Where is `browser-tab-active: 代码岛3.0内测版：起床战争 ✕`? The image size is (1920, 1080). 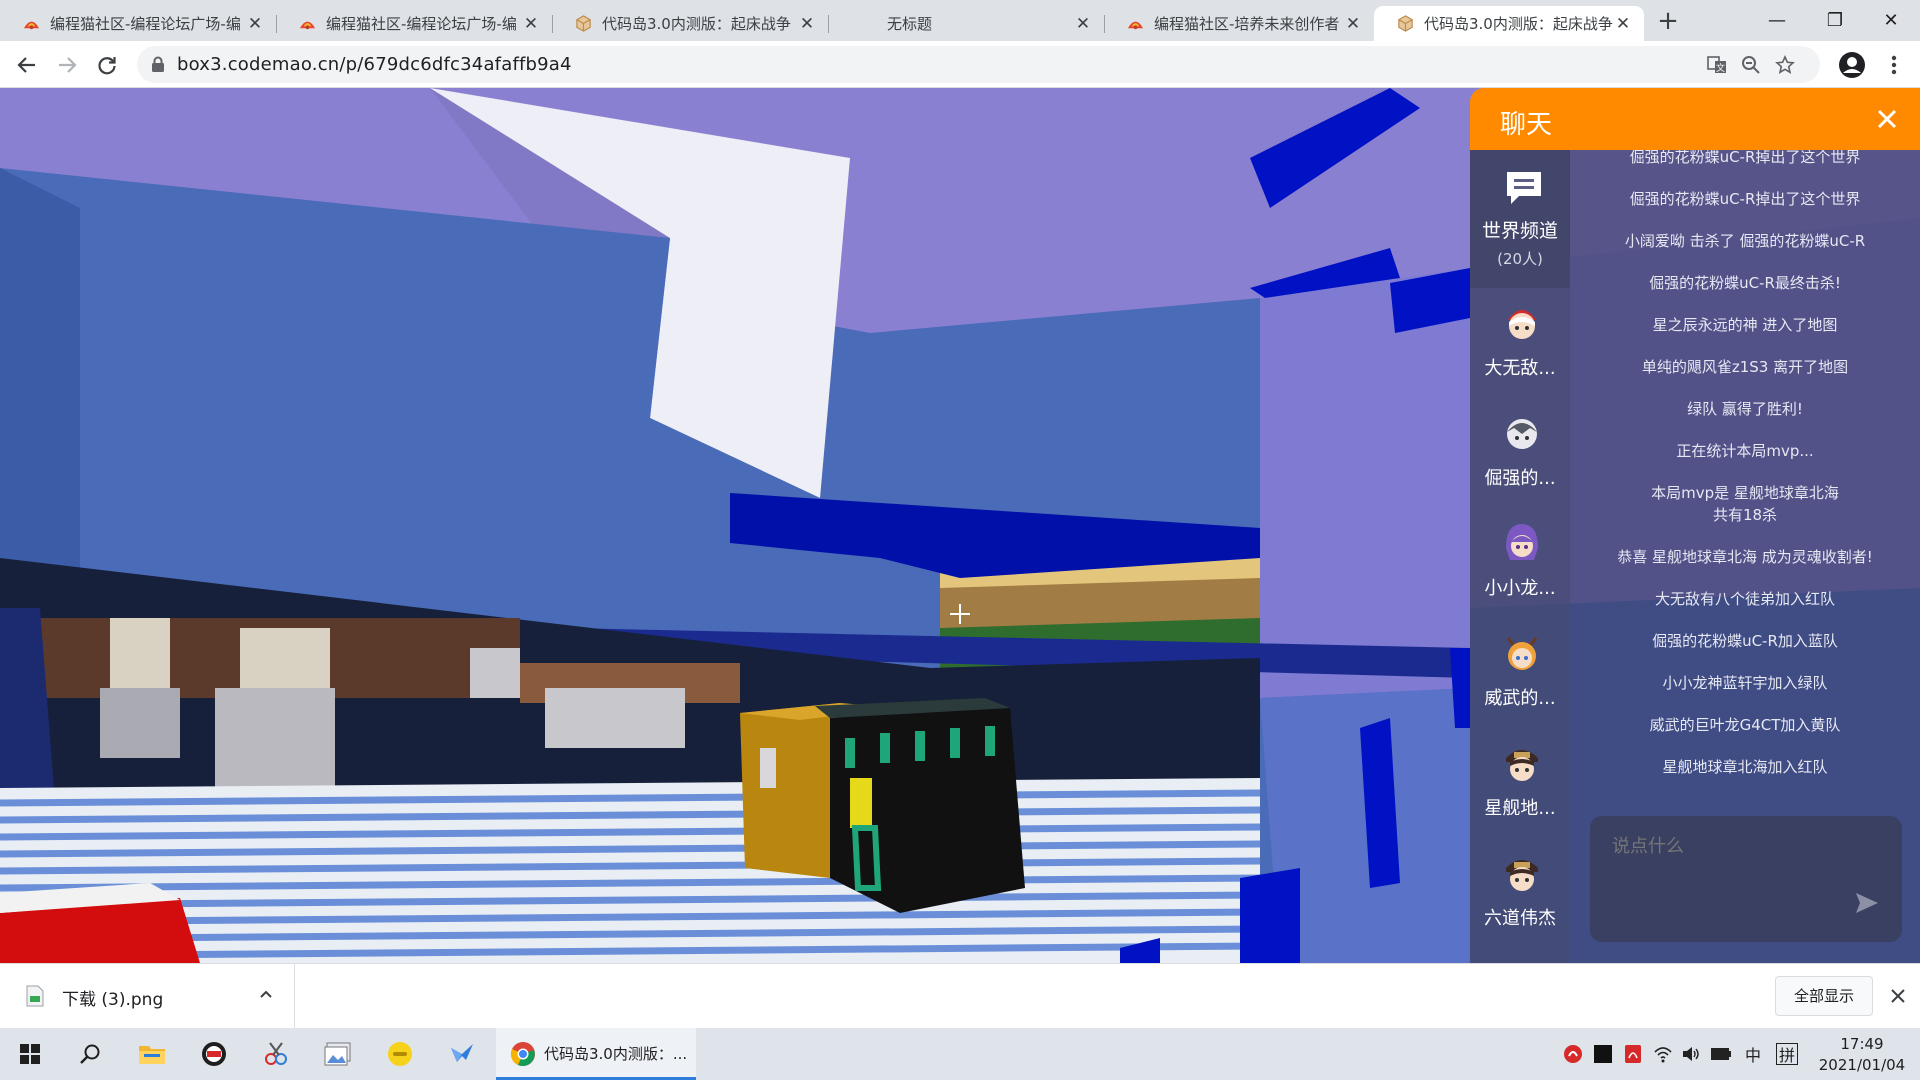
browser-tab-active: 代码岛3.0内测版：起床战争 ✕ is located at coordinates (1509, 23).